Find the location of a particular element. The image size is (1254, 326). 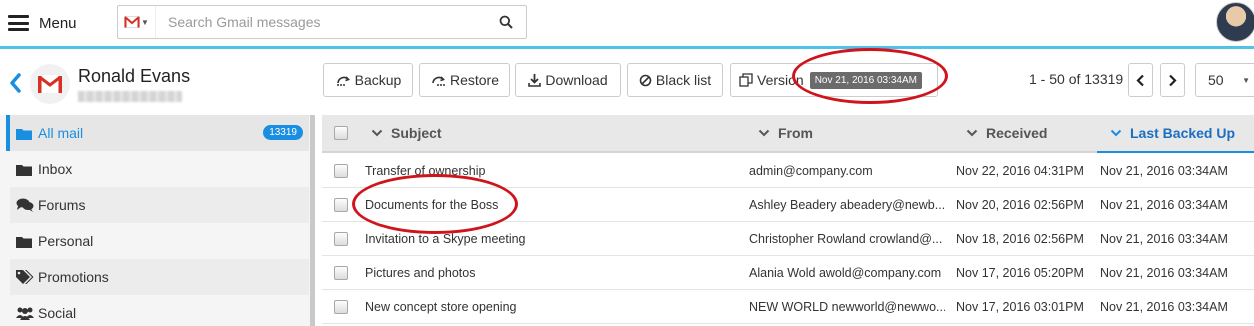

blacklist-button: Black list is located at coordinates (675, 80).